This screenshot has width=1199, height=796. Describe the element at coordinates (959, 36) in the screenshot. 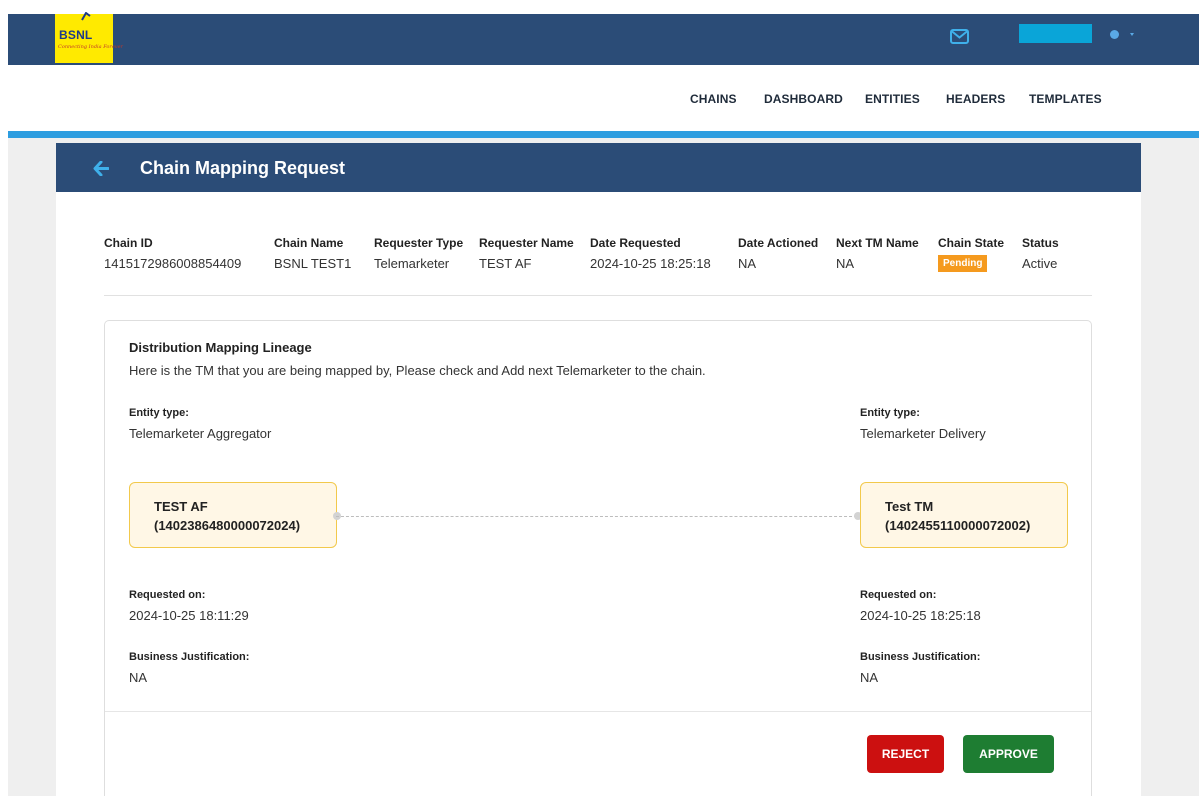

I see `mail-icon` at that location.